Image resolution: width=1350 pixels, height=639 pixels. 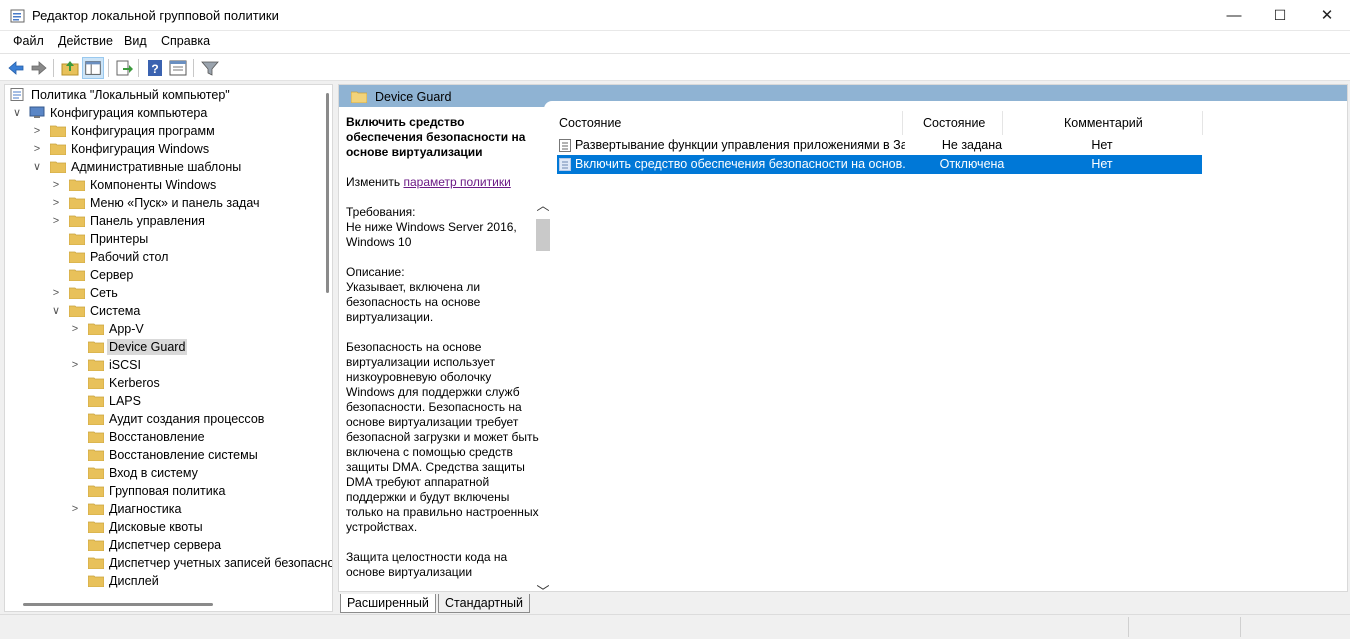 I want to click on tree-item: > Конфигурация программ, so click(x=161, y=131).